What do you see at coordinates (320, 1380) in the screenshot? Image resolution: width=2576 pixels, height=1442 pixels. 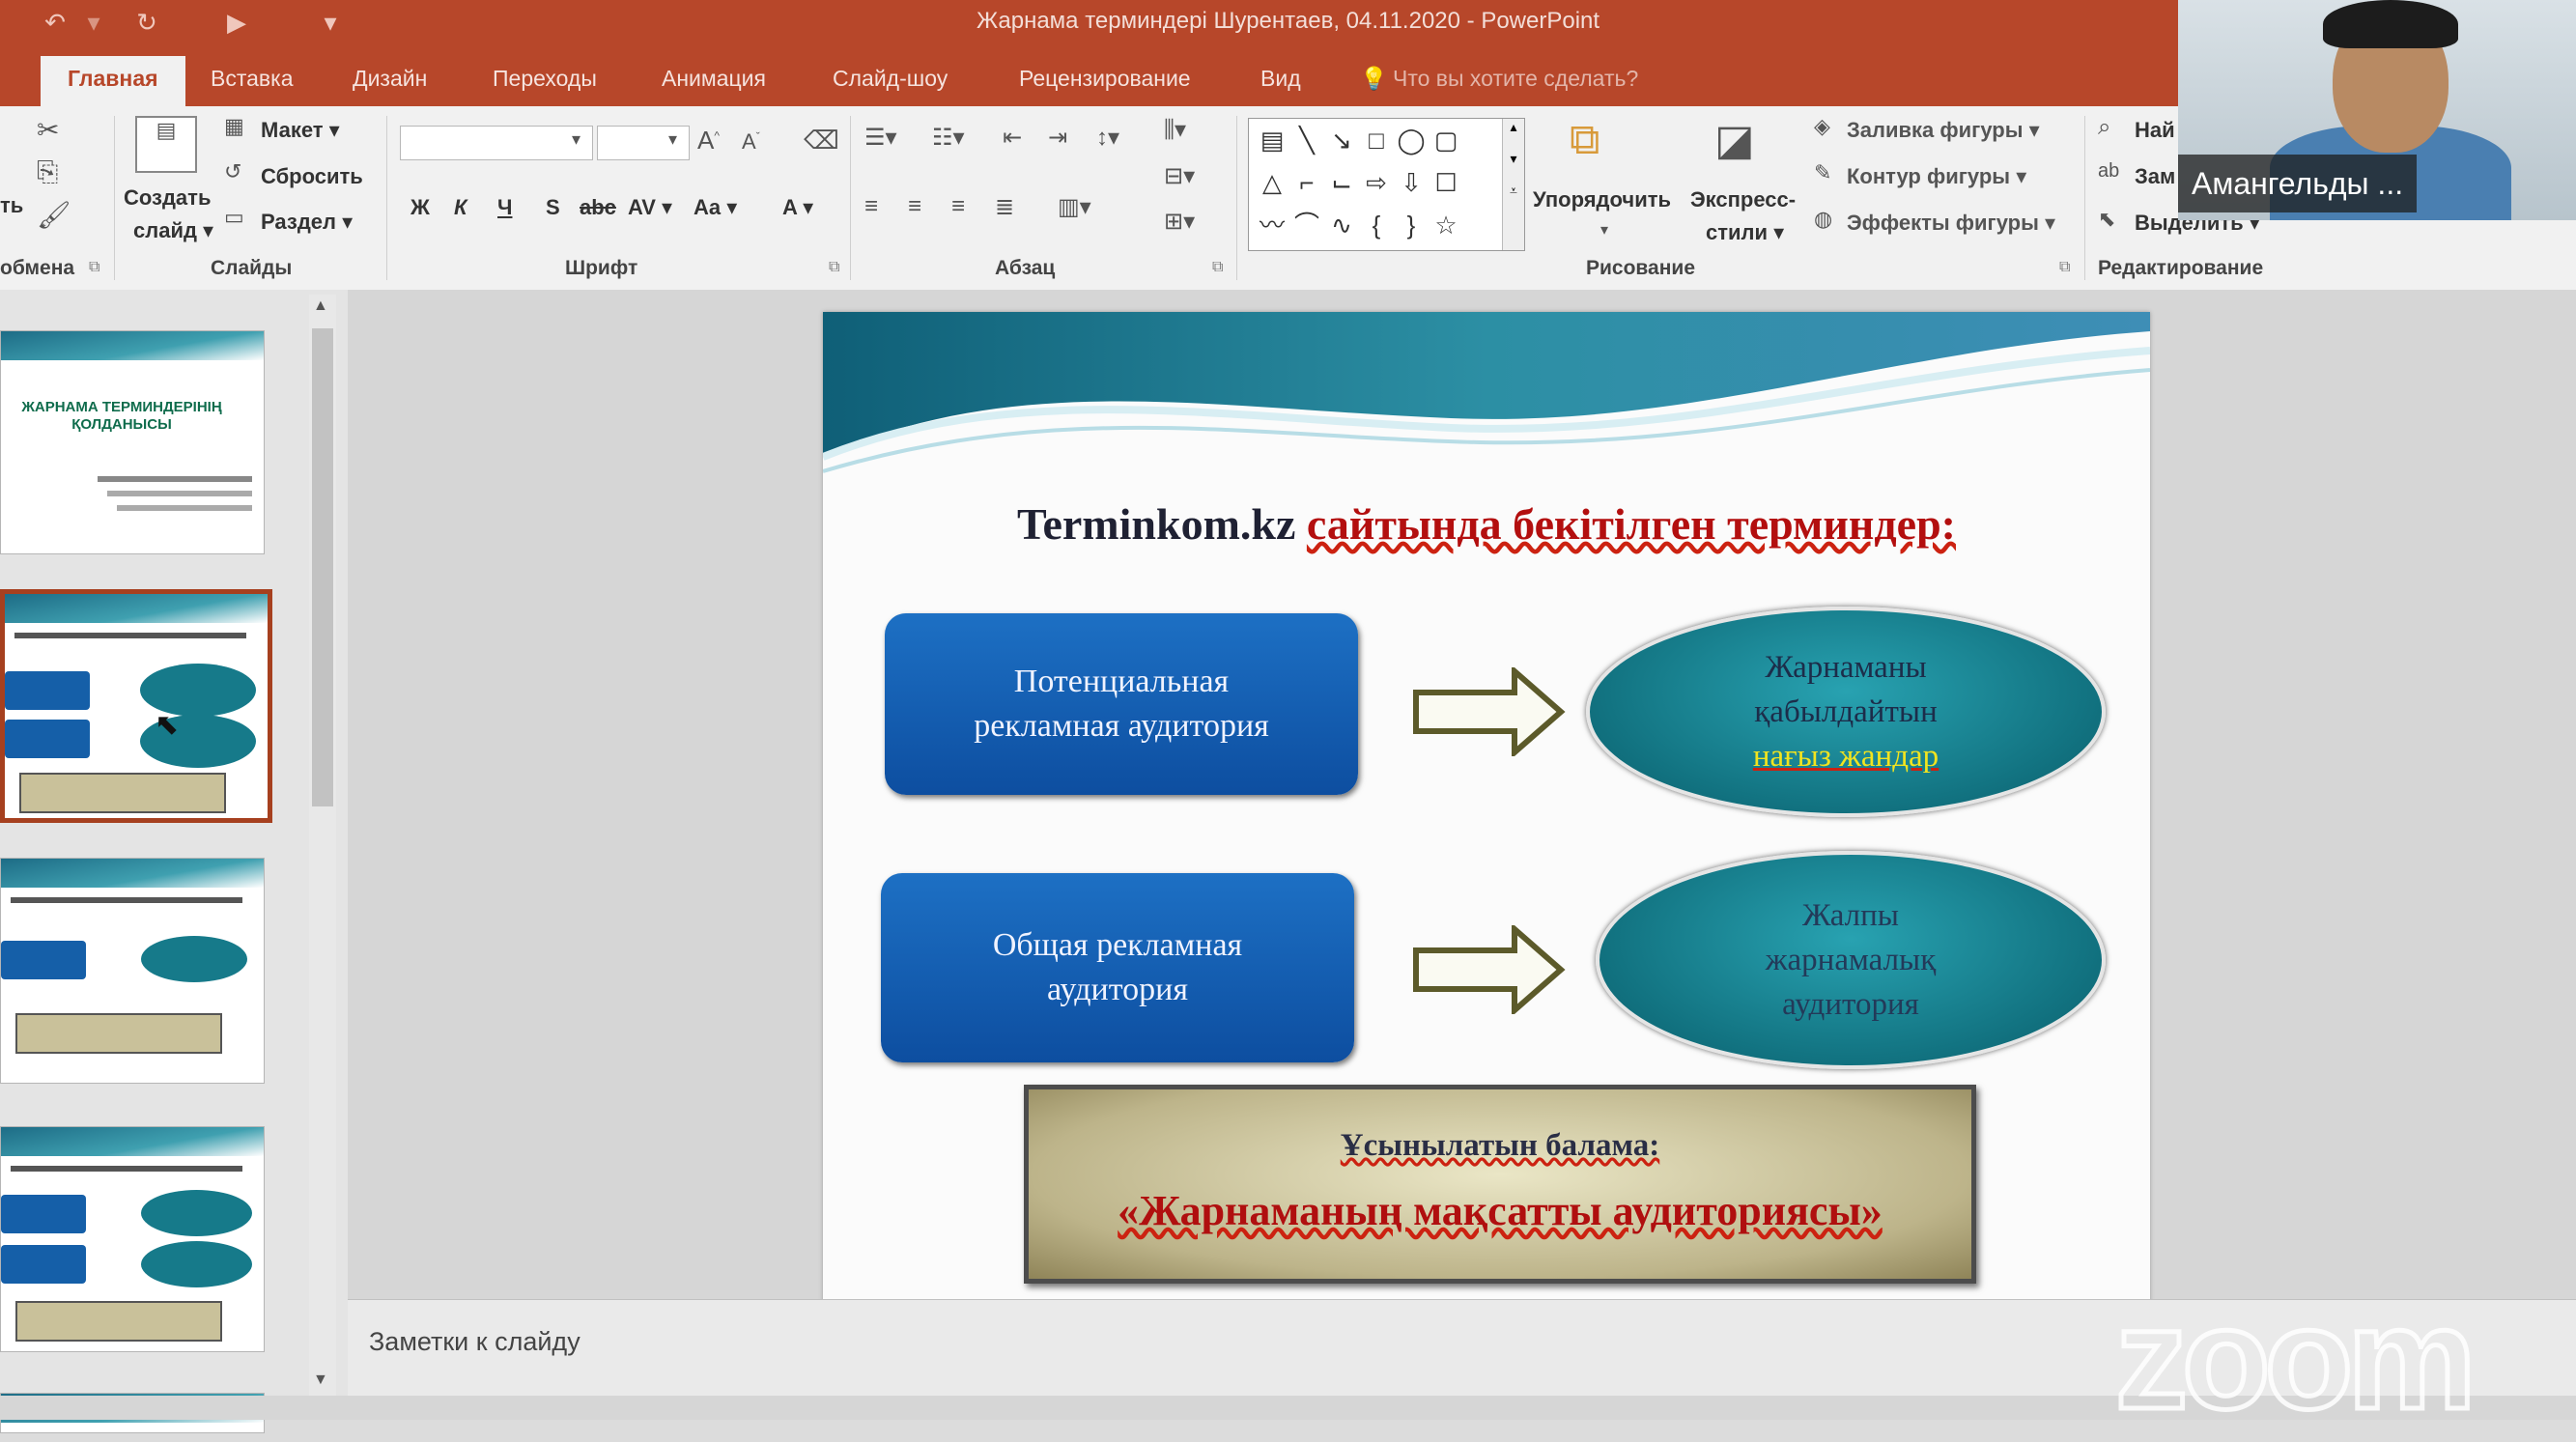 I see `scroll-down-icon: ▼` at bounding box center [320, 1380].